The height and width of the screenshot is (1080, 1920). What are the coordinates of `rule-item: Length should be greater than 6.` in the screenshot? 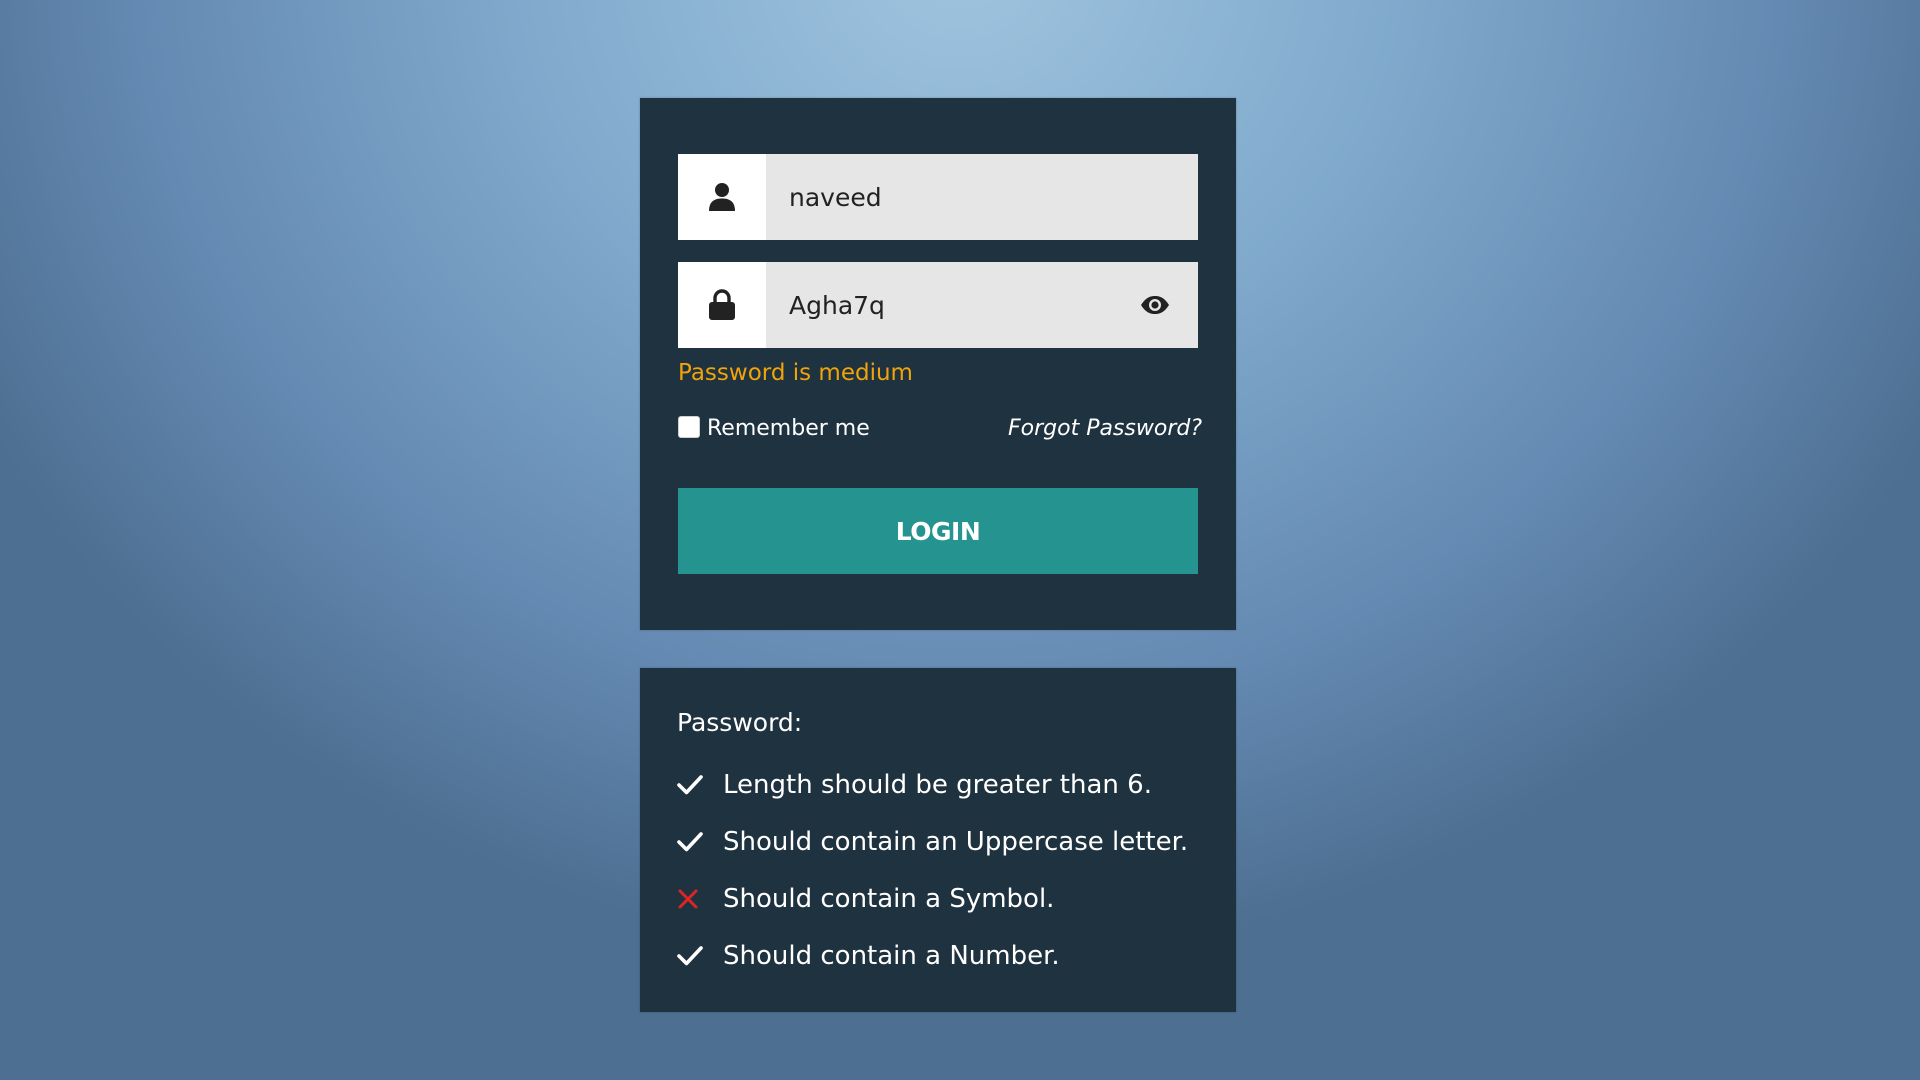 It's located at (932, 784).